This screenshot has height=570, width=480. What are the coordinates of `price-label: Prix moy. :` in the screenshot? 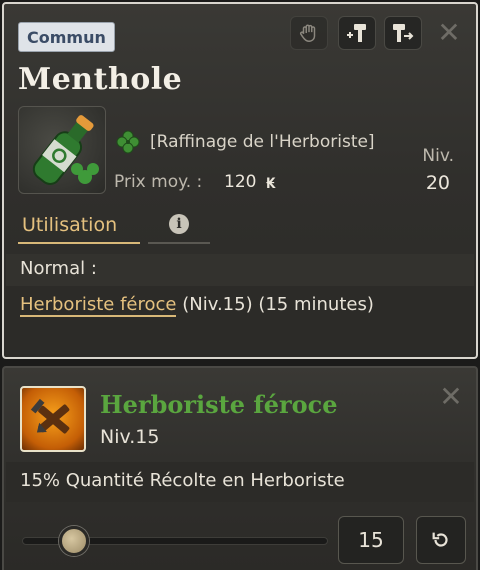 It's located at (158, 182).